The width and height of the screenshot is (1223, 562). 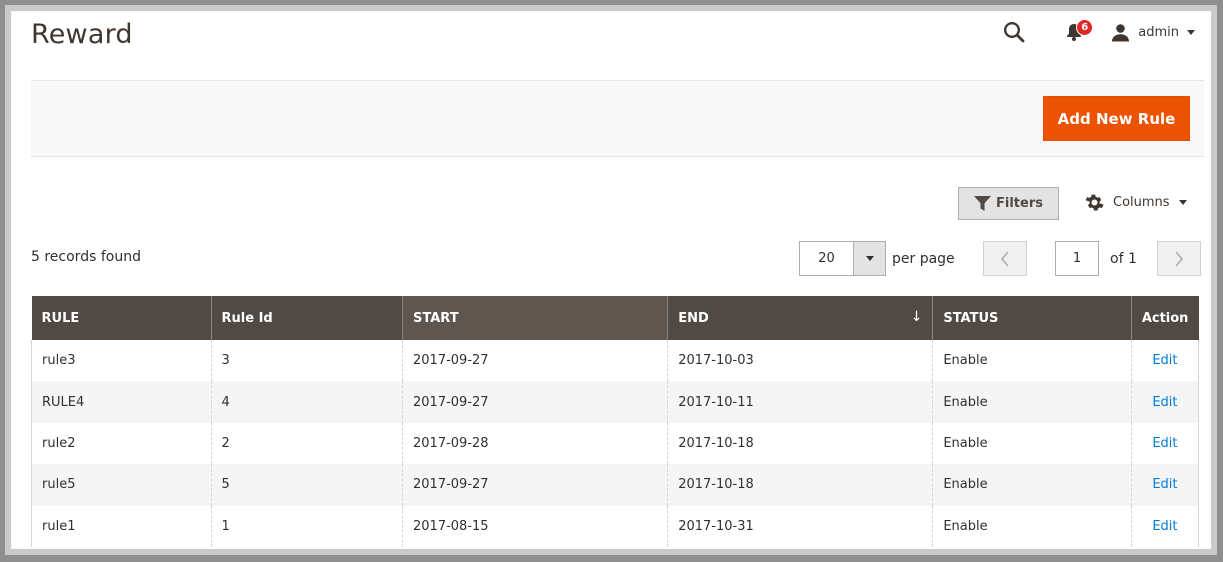 What do you see at coordinates (693, 318) in the screenshot?
I see `column-header-end-label: END` at bounding box center [693, 318].